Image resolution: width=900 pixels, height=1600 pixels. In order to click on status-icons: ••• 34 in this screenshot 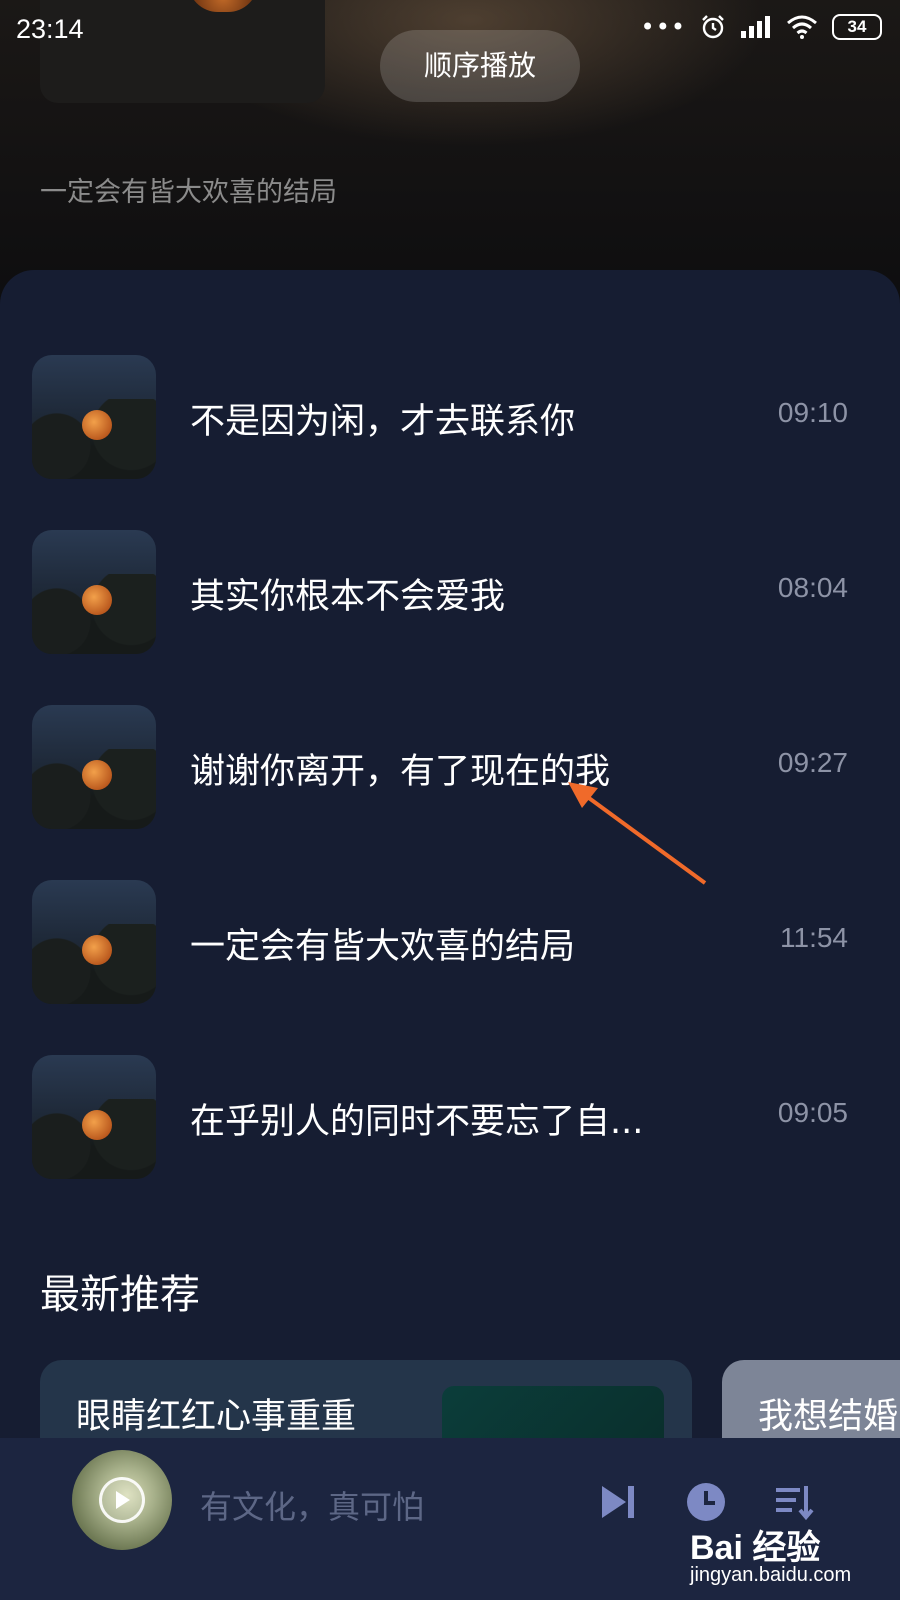, I will do `click(761, 27)`.